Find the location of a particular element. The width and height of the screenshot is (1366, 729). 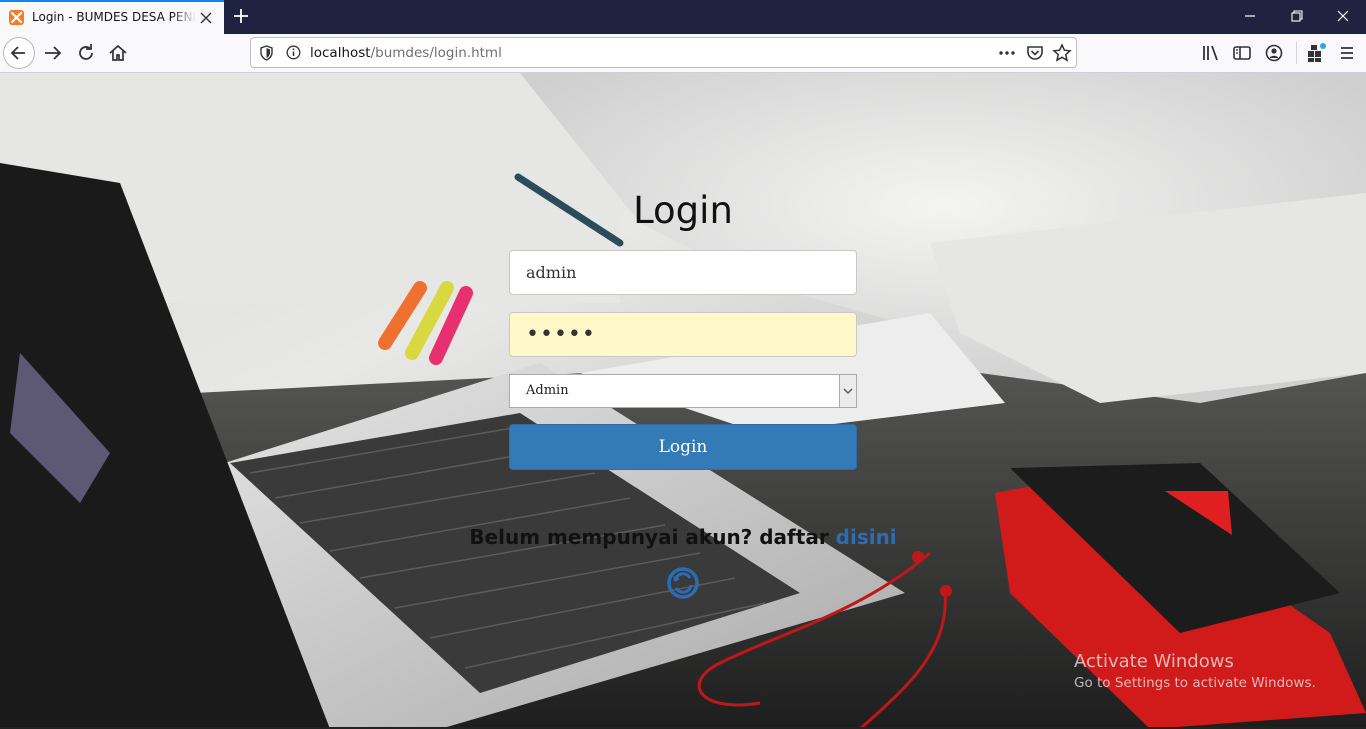

url-path: /bumdes/login.html is located at coordinates (436, 53).